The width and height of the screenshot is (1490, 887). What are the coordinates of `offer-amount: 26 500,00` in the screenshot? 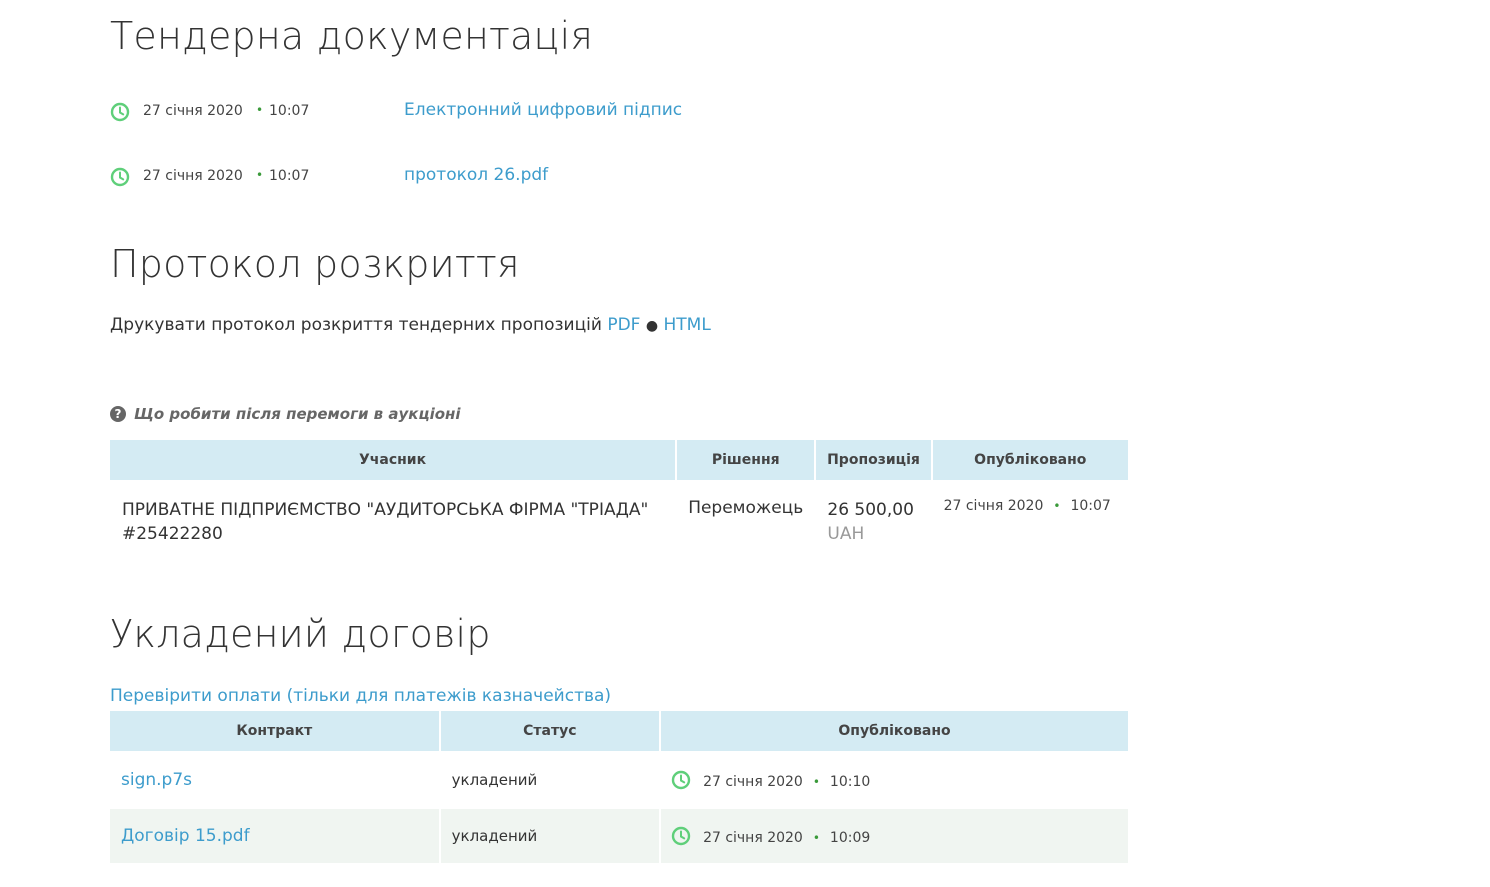 It's located at (870, 510).